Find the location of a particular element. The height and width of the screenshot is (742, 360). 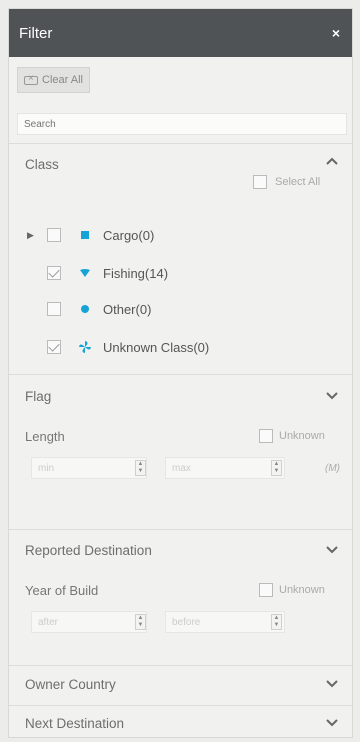

select-all-option: Select All is located at coordinates (286, 182).